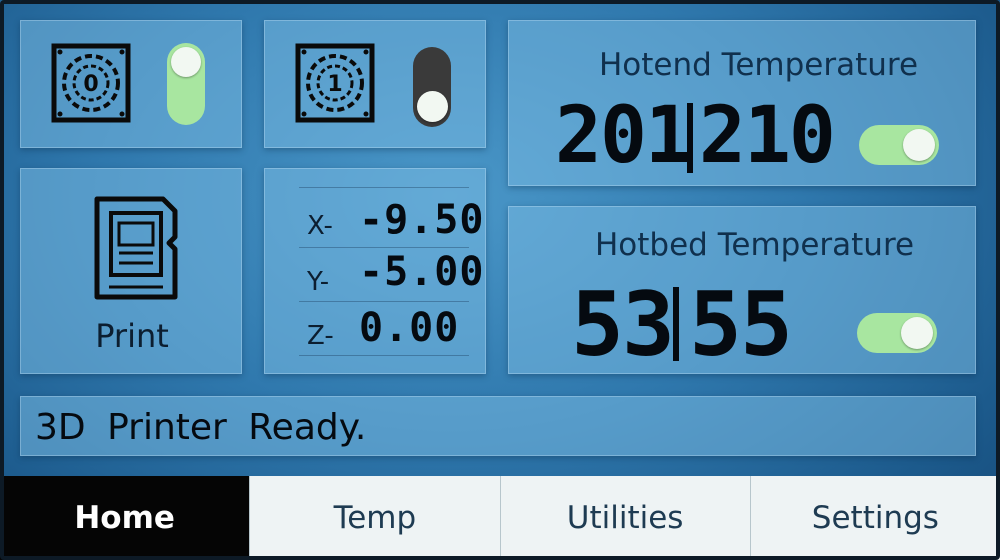 The width and height of the screenshot is (1000, 560). Describe the element at coordinates (201, 427) in the screenshot. I see `status-text: 3D Printer Ready.` at that location.